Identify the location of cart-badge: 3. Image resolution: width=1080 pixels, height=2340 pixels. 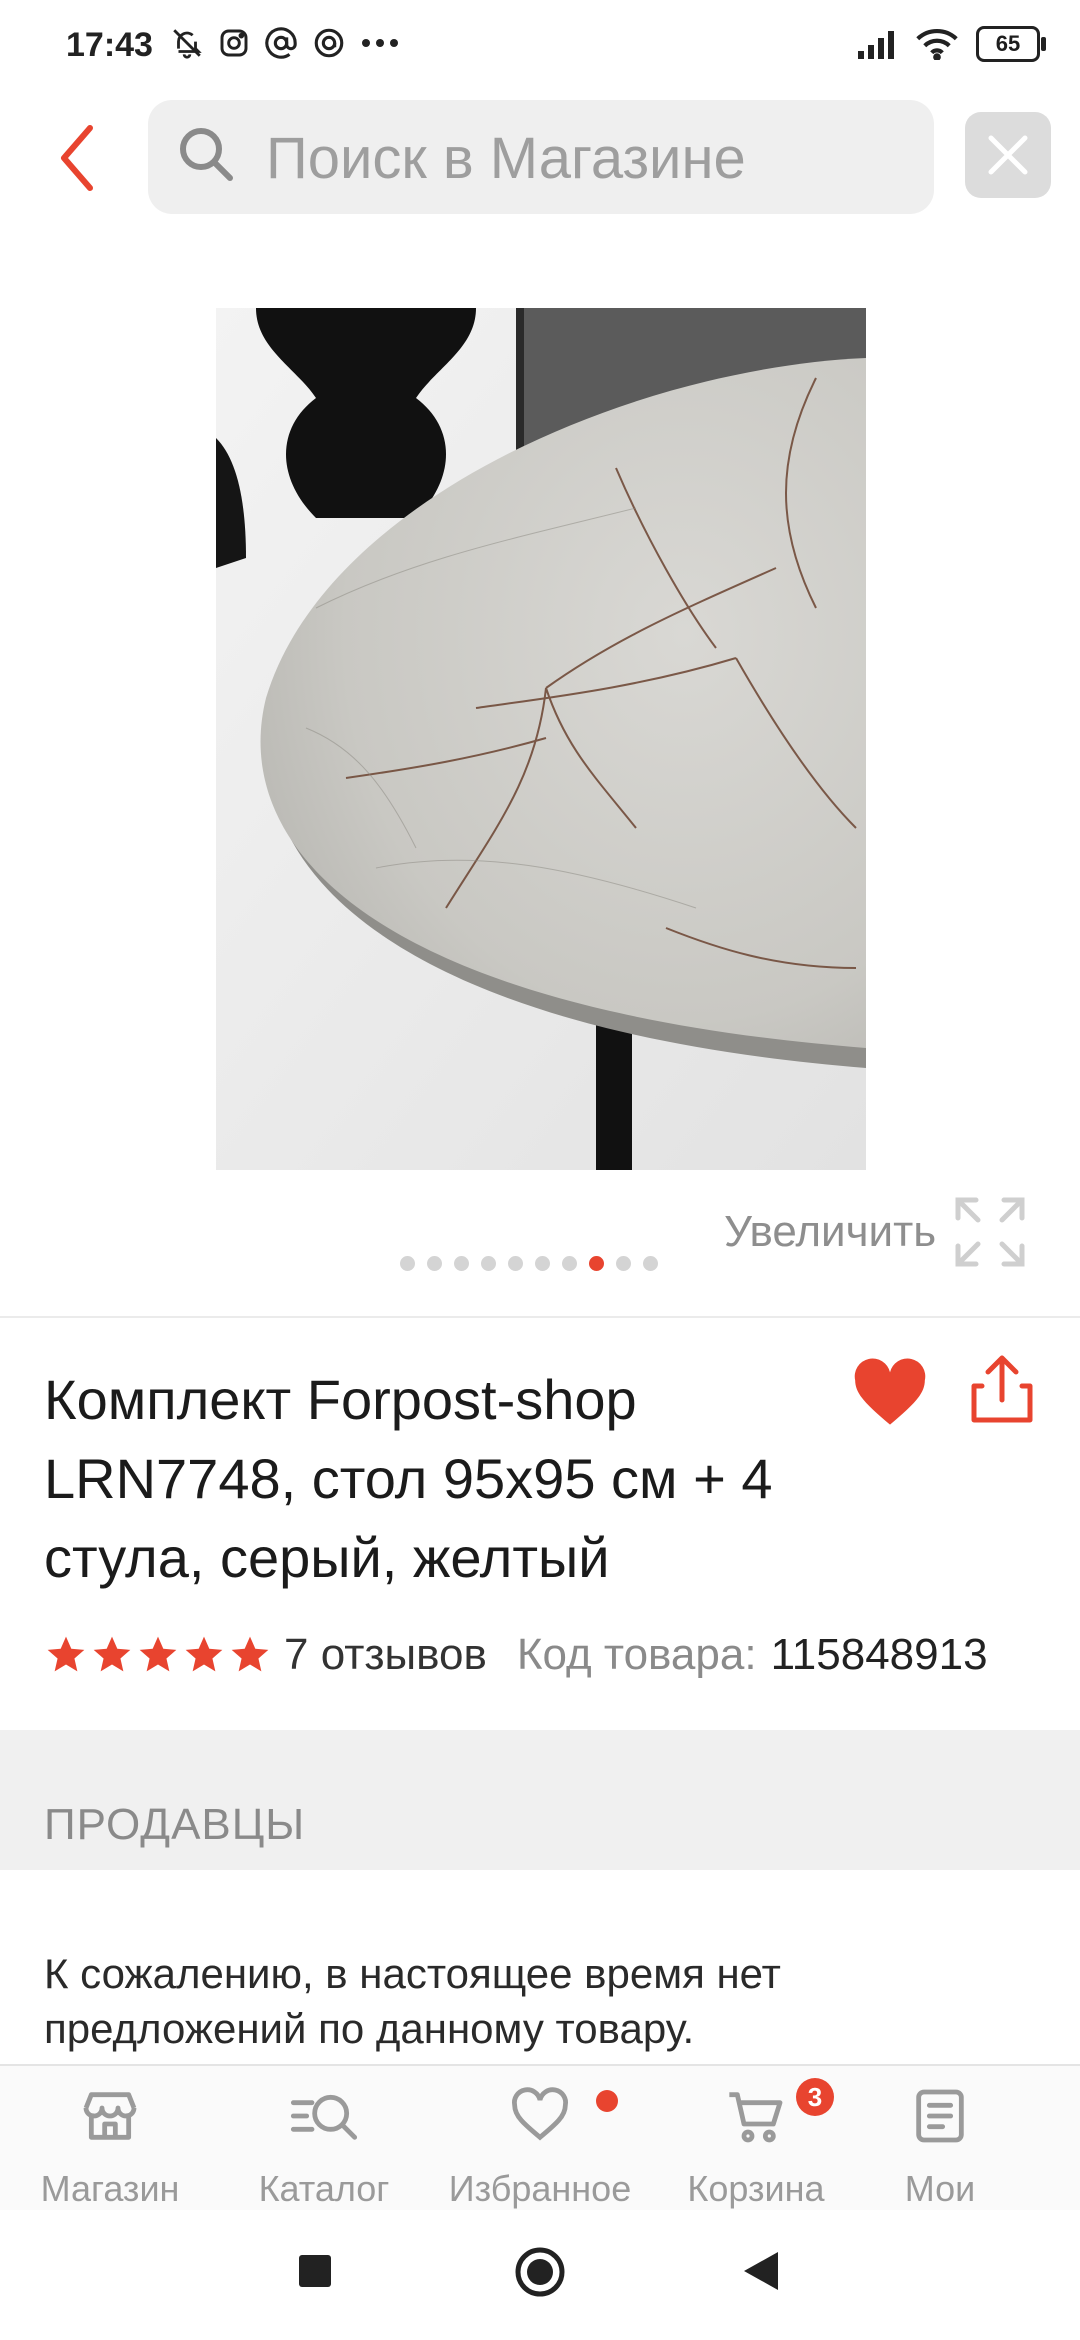
(815, 2097).